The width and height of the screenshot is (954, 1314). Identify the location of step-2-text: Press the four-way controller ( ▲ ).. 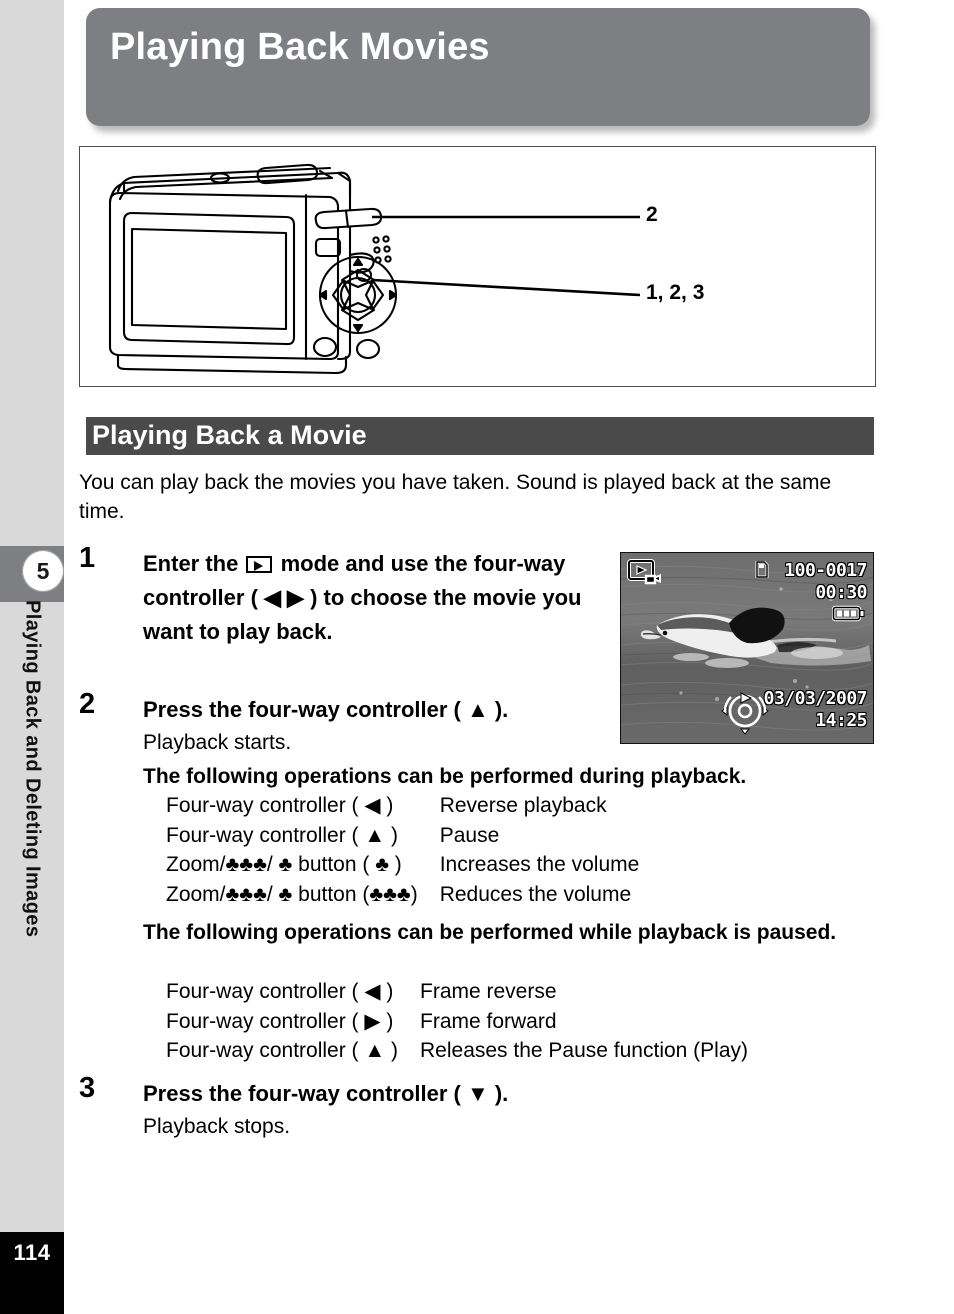
(326, 709).